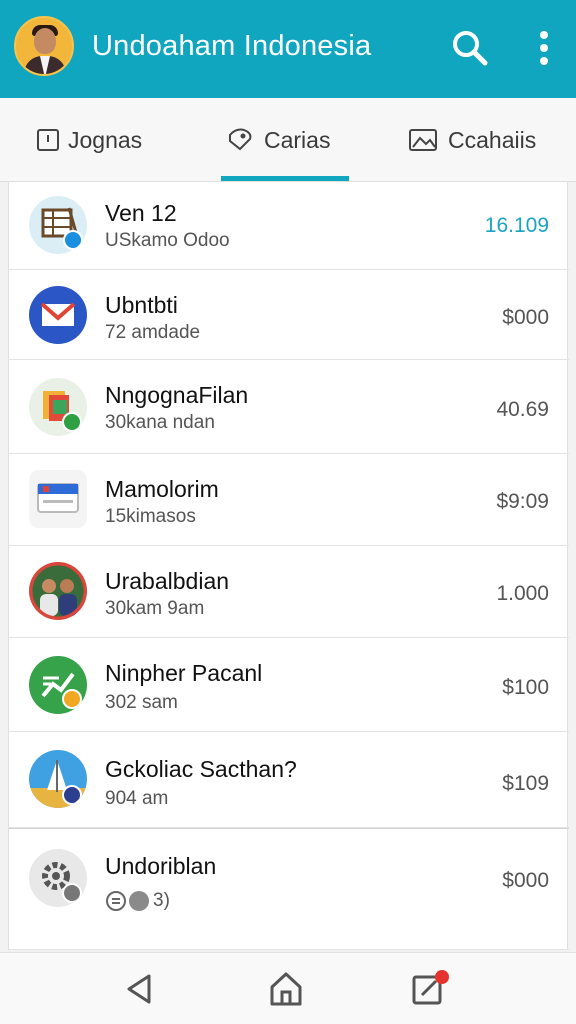  I want to click on list-item: Ninpher Pacanl 302 sam $100, so click(289, 685).